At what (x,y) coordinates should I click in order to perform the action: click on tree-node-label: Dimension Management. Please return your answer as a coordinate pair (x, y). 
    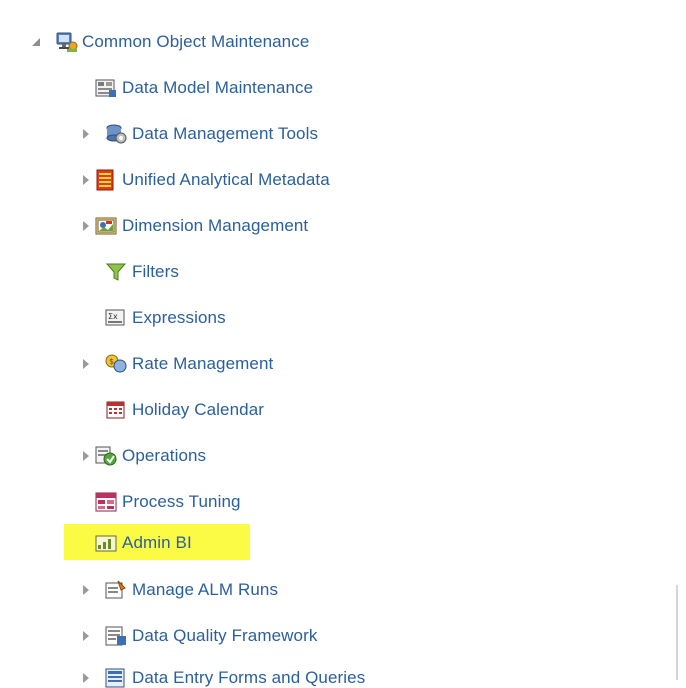
    Looking at the image, I should click on (215, 225).